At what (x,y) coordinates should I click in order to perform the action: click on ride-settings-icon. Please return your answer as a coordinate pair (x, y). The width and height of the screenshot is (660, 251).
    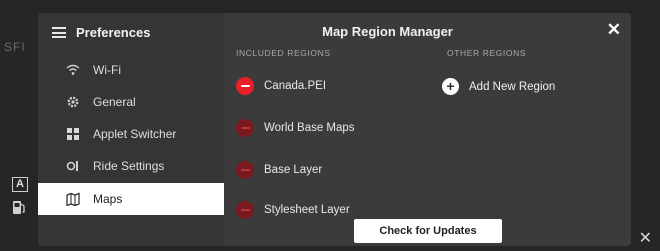
    Looking at the image, I should click on (72, 166).